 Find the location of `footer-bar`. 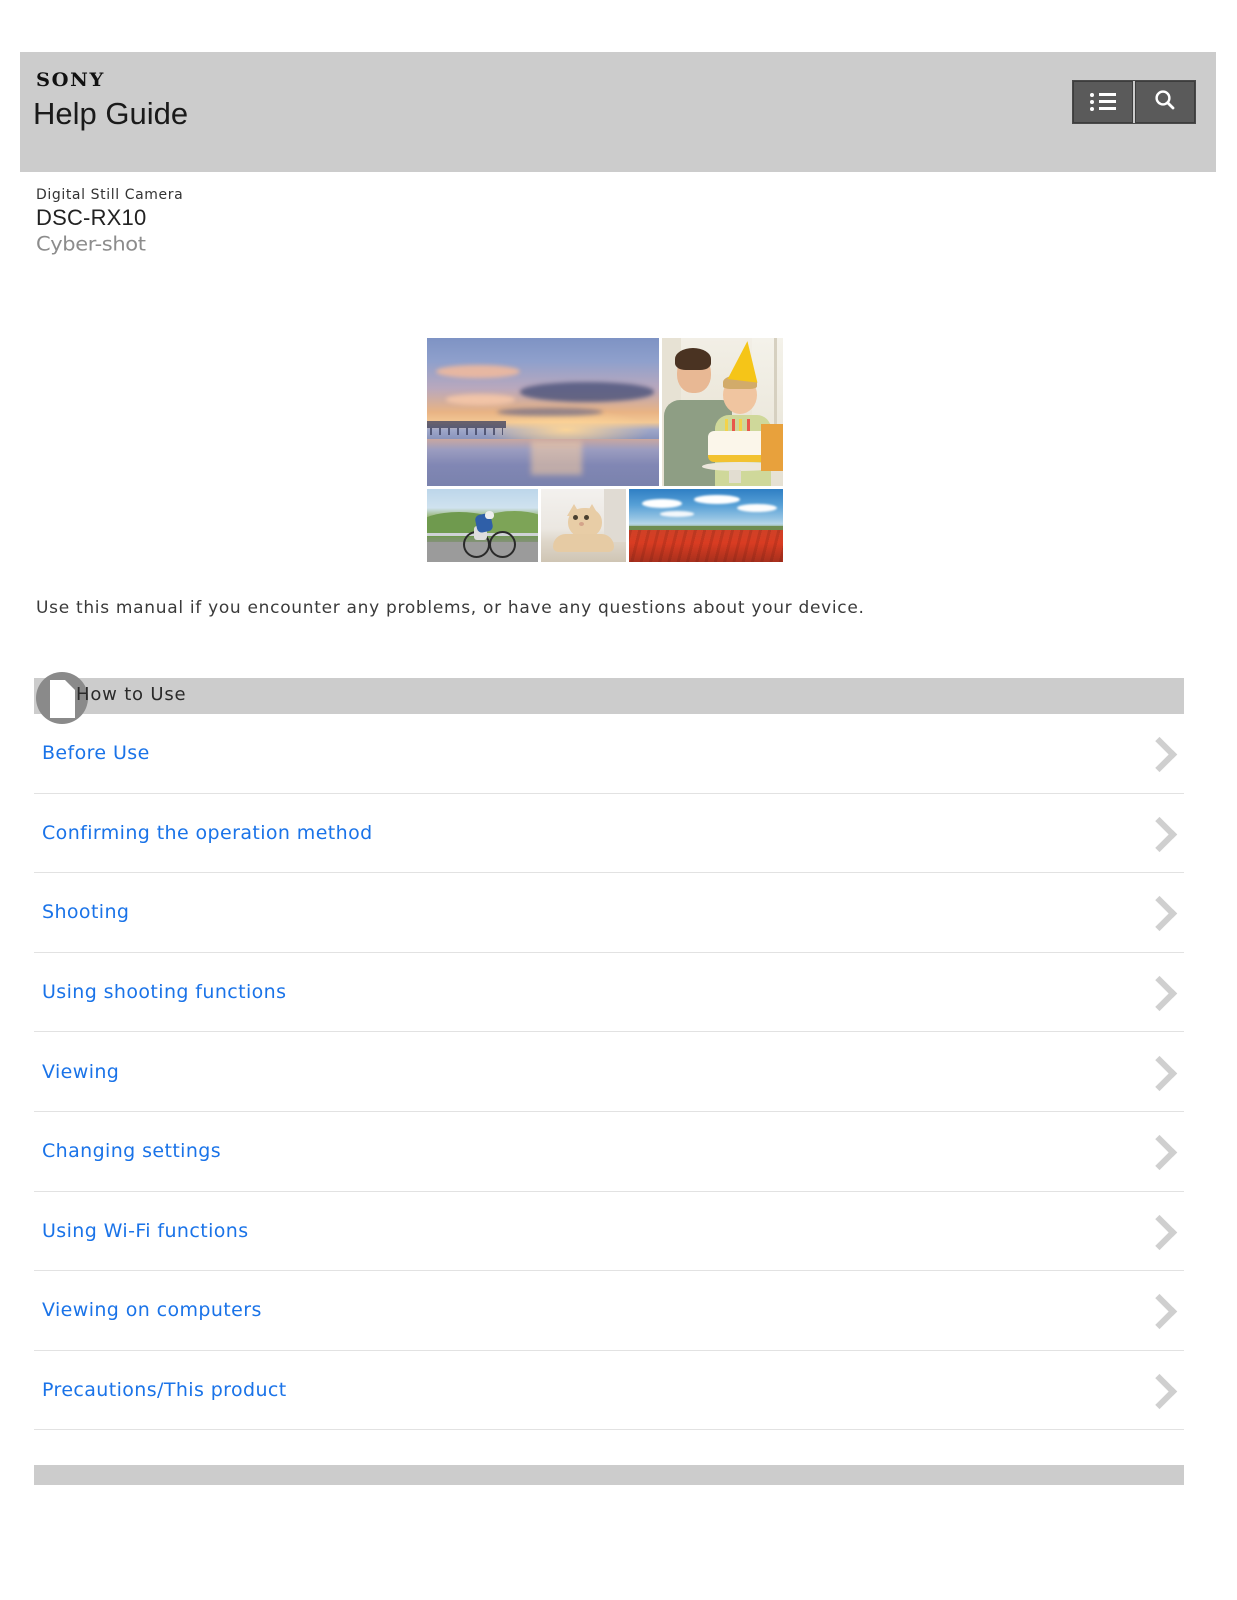

footer-bar is located at coordinates (609, 1475).